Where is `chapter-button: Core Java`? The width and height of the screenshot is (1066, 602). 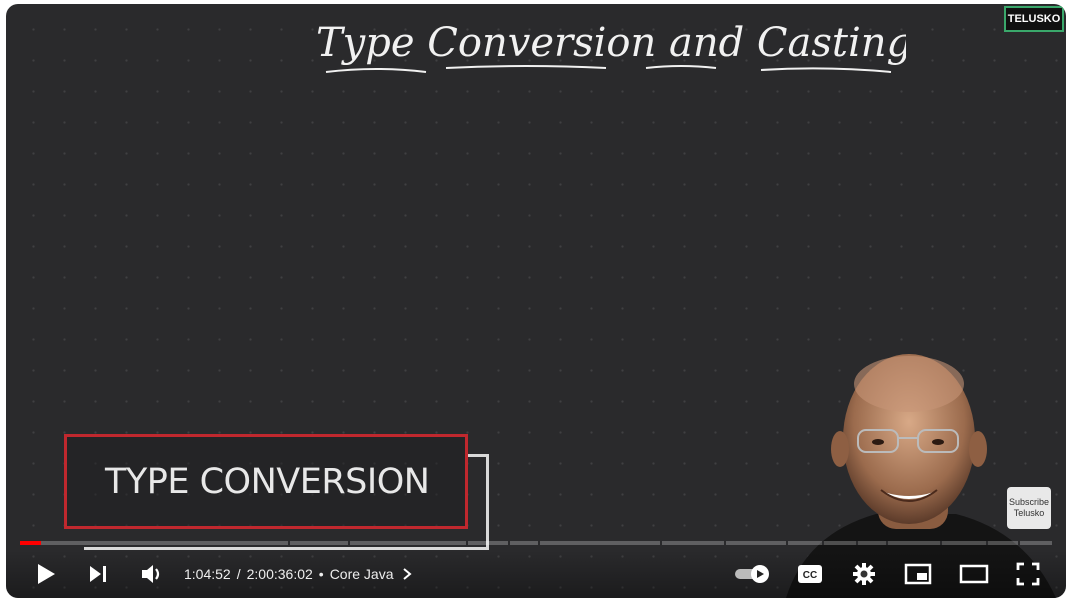 chapter-button: Core Java is located at coordinates (372, 574).